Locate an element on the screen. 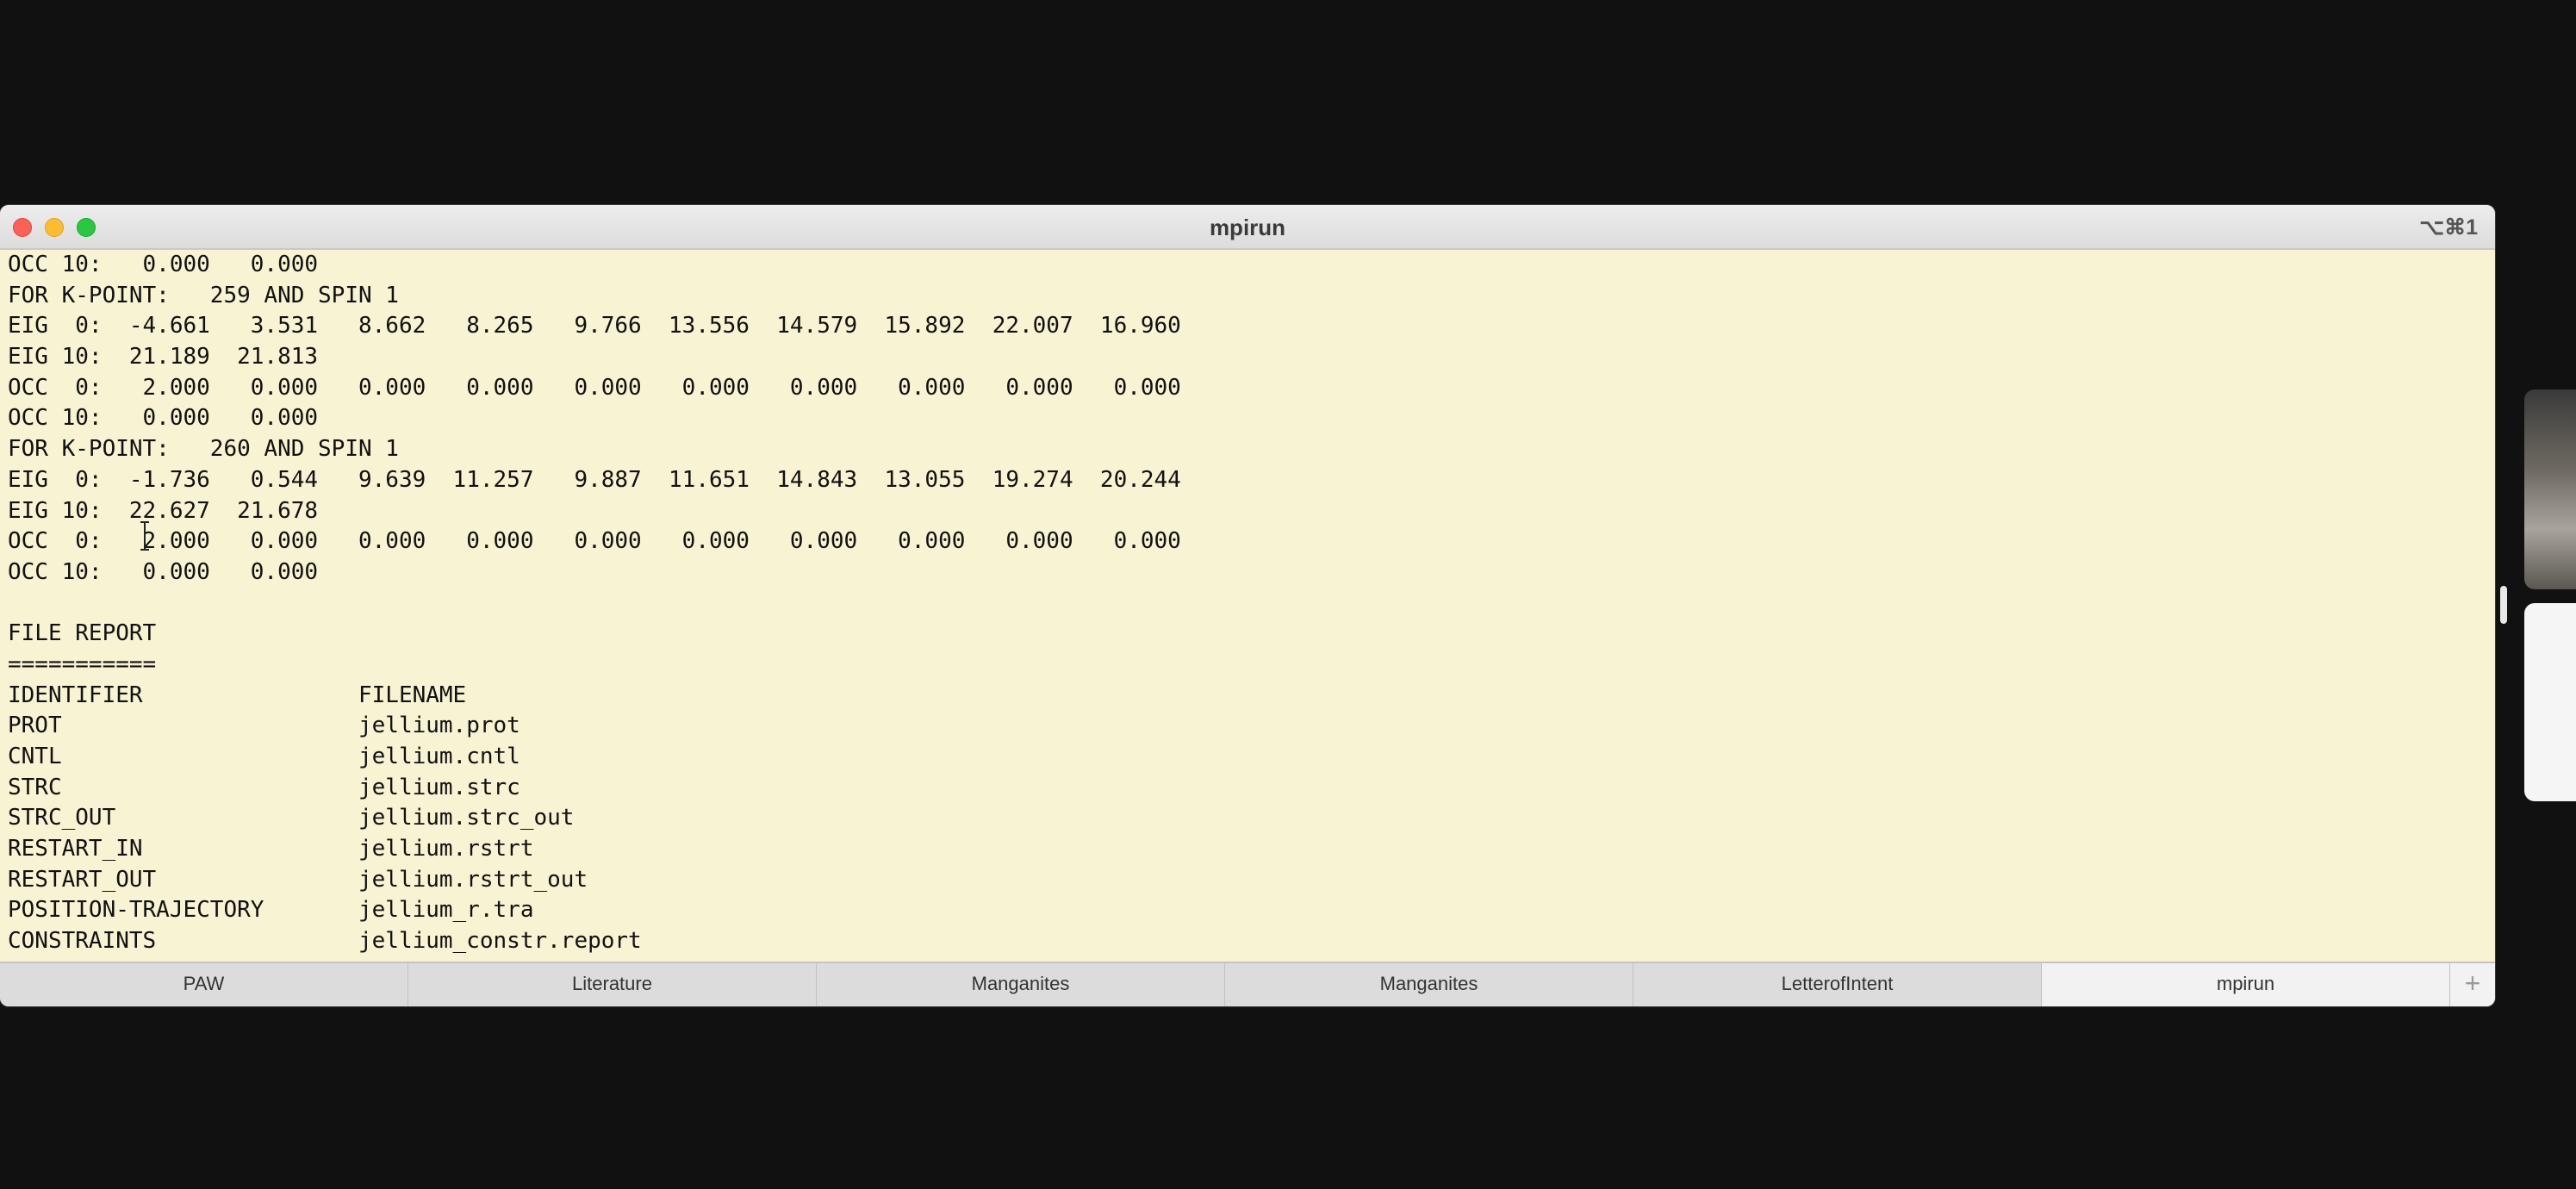  terminal-line: RESTART_OUT jellium.rstrt_out is located at coordinates (298, 879).